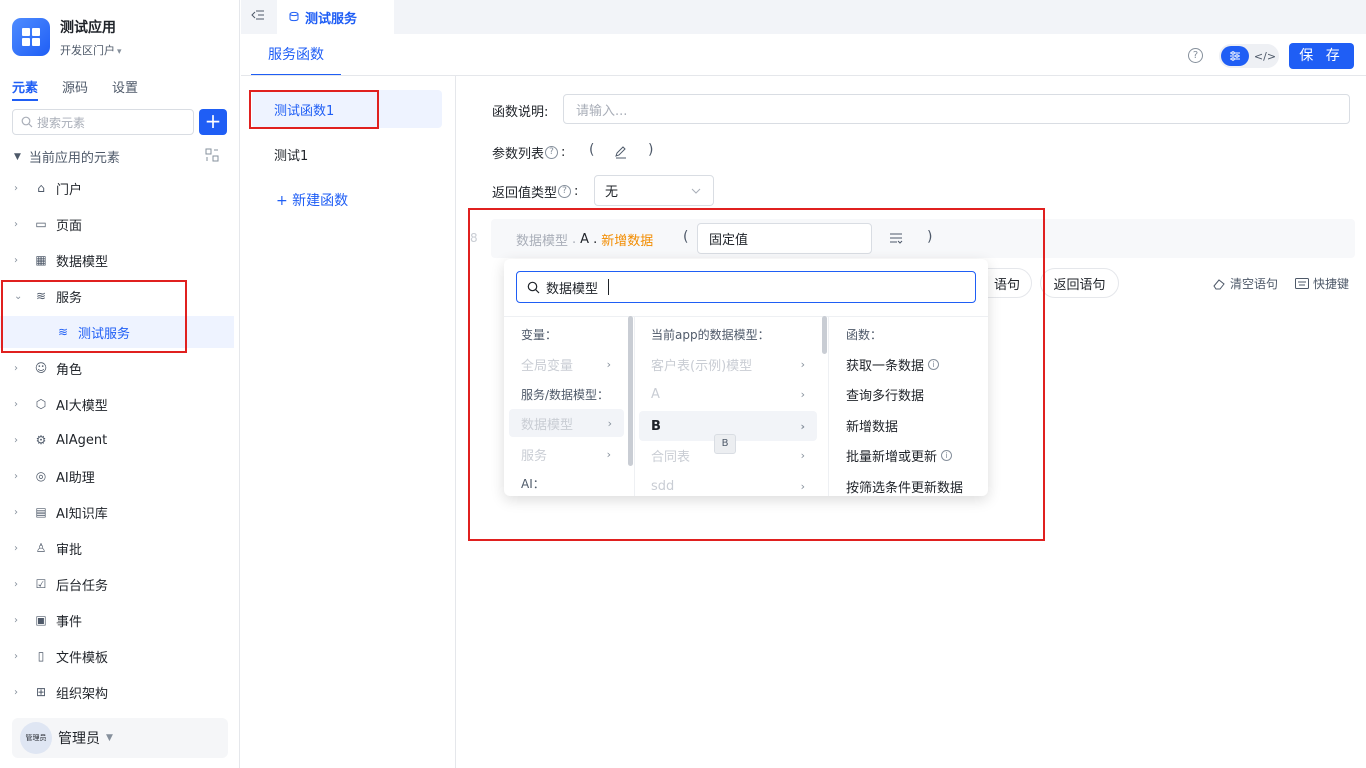 The width and height of the screenshot is (1366, 768). I want to click on sidebar-item-label: 审批, so click(69, 550).